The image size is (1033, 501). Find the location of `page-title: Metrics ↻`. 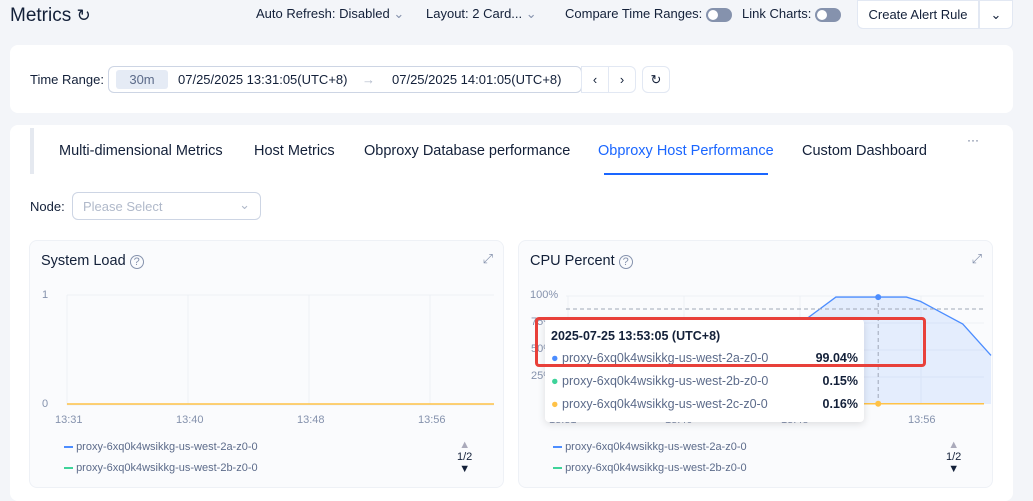

page-title: Metrics ↻ is located at coordinates (50, 16).